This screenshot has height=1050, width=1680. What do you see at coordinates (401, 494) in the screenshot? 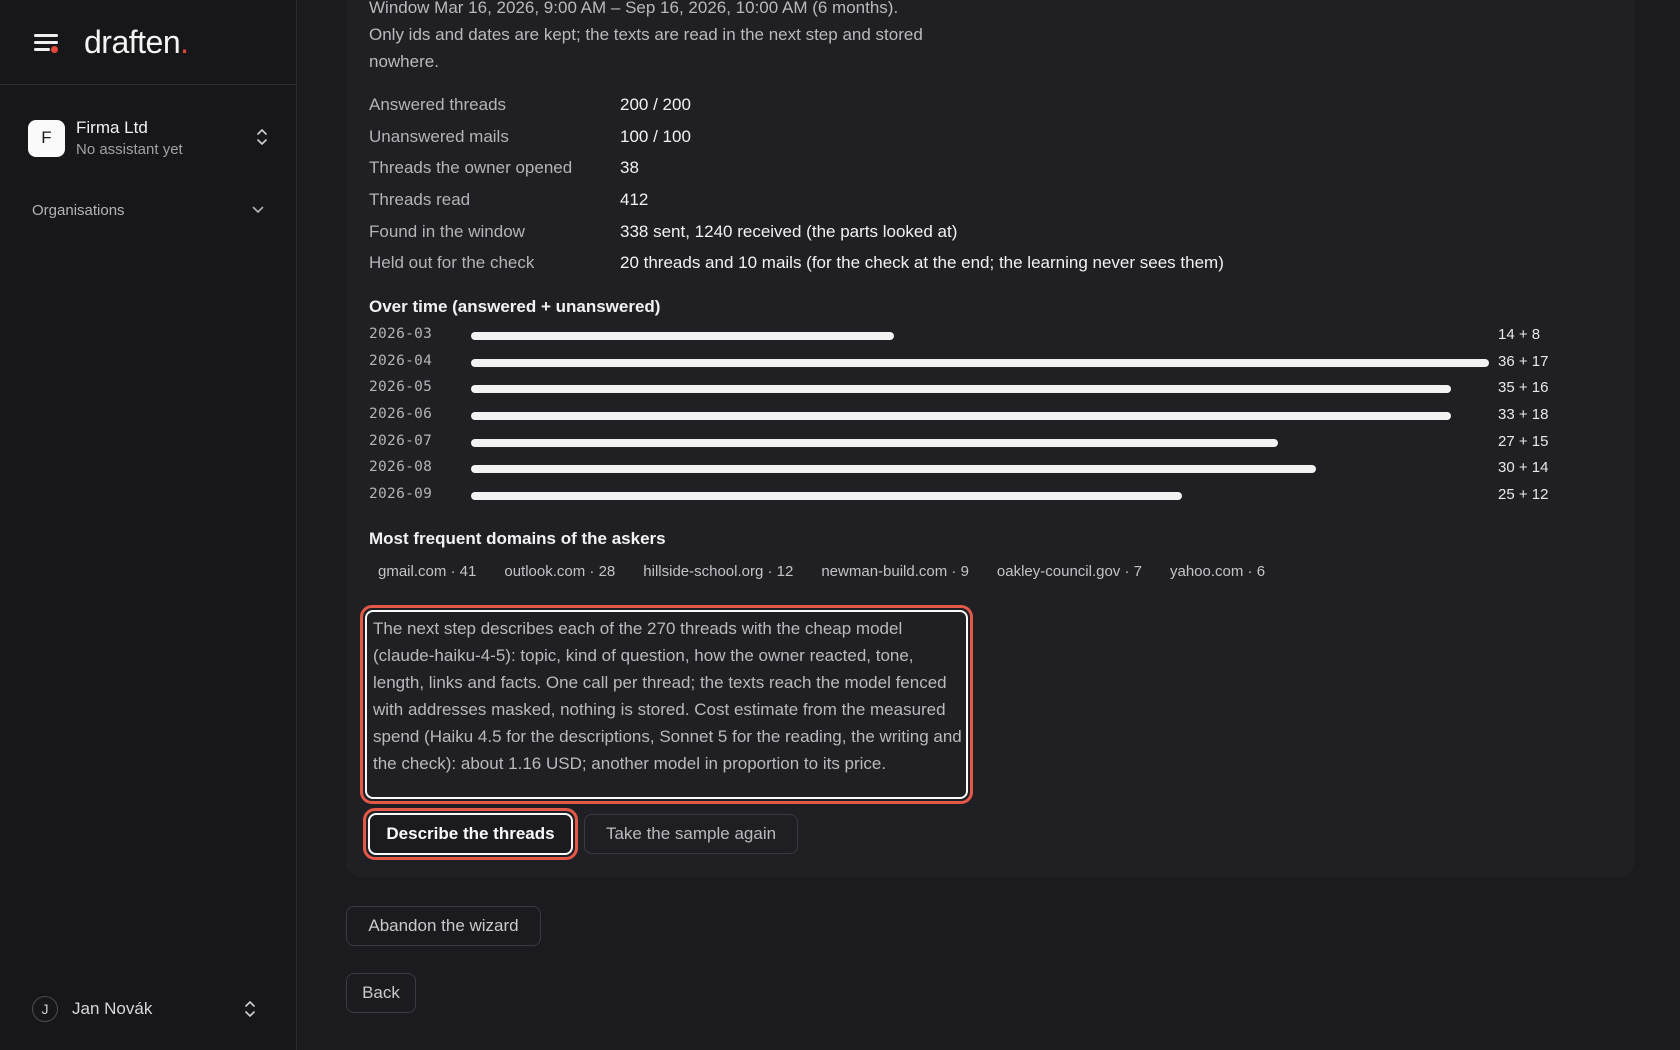
I see `chart-category-label: 2026-09` at bounding box center [401, 494].